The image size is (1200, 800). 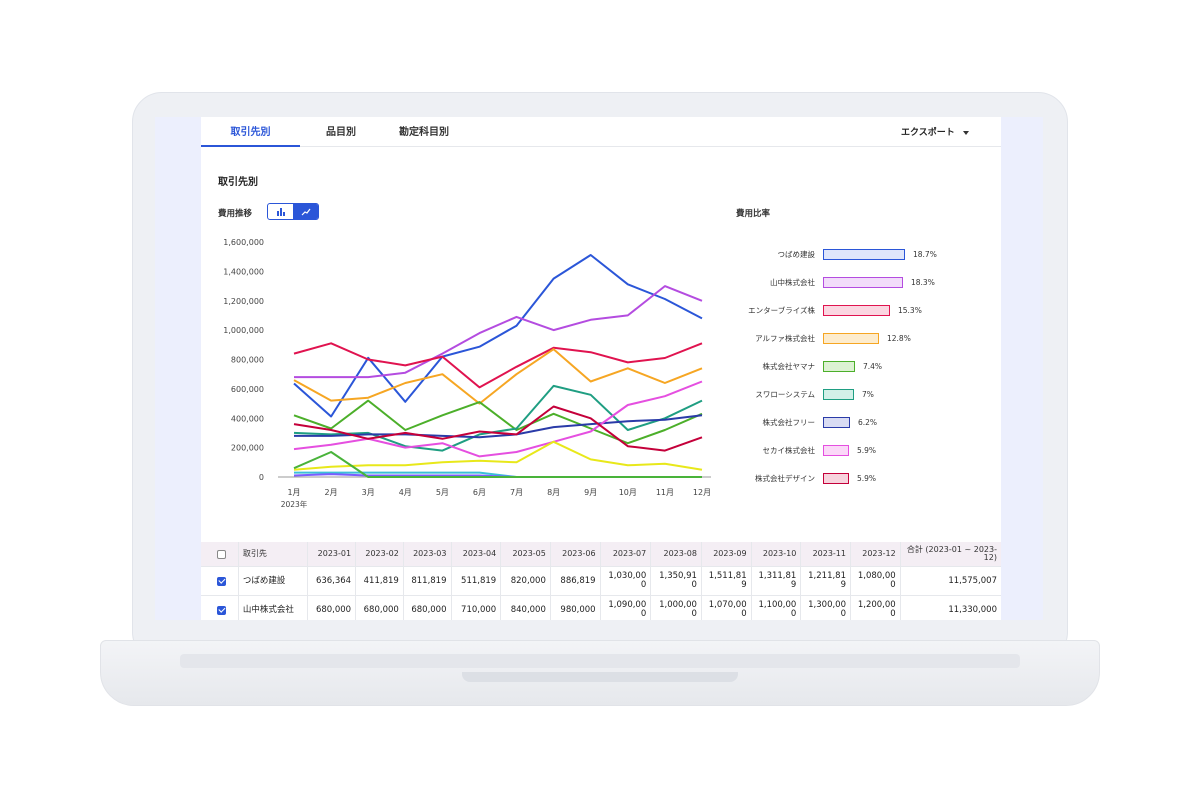 What do you see at coordinates (250, 132) in the screenshot?
I see `tab-partner: 取引先別` at bounding box center [250, 132].